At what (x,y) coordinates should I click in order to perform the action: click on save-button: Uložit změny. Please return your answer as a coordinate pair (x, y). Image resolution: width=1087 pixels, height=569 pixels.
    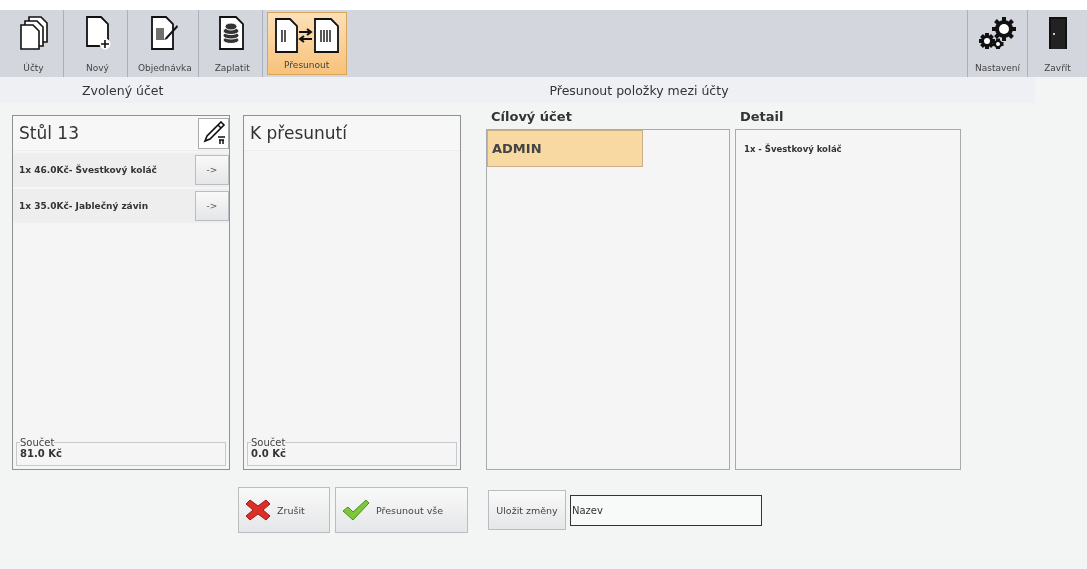
    Looking at the image, I should click on (527, 510).